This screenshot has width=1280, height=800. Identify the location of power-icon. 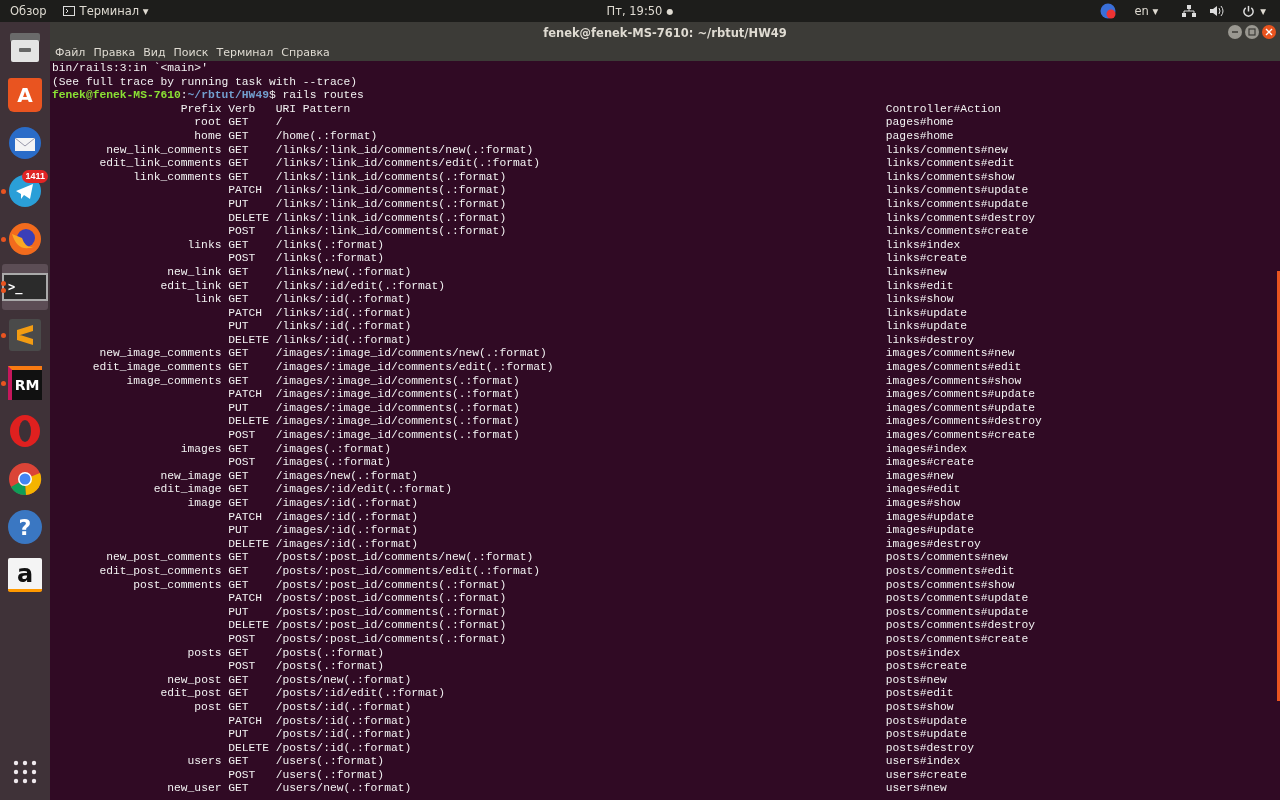
(1249, 11).